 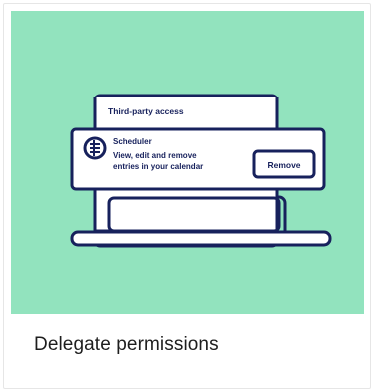 I want to click on laptop-base, so click(x=201, y=238).